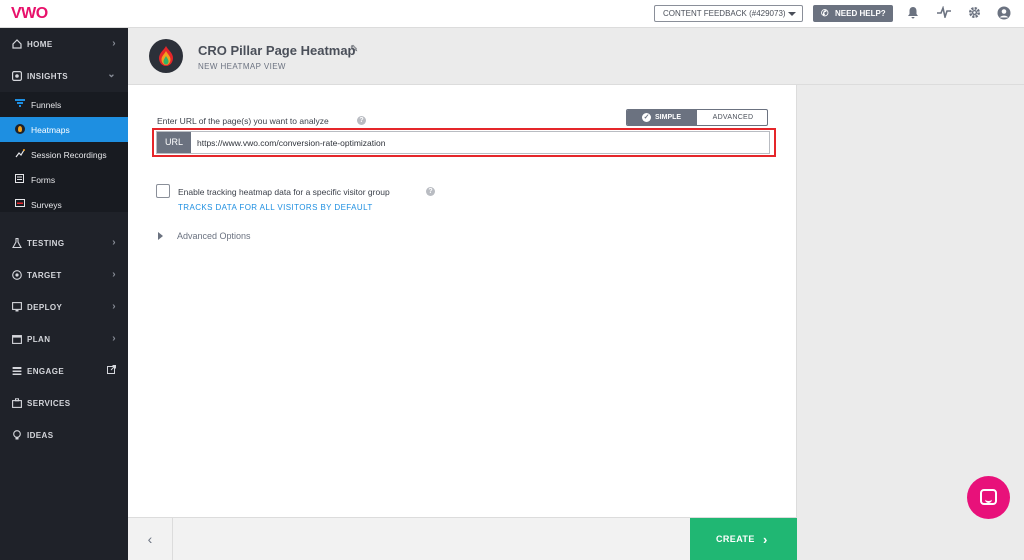 This screenshot has height=560, width=1024. What do you see at coordinates (17, 275) in the screenshot?
I see `target-icon` at bounding box center [17, 275].